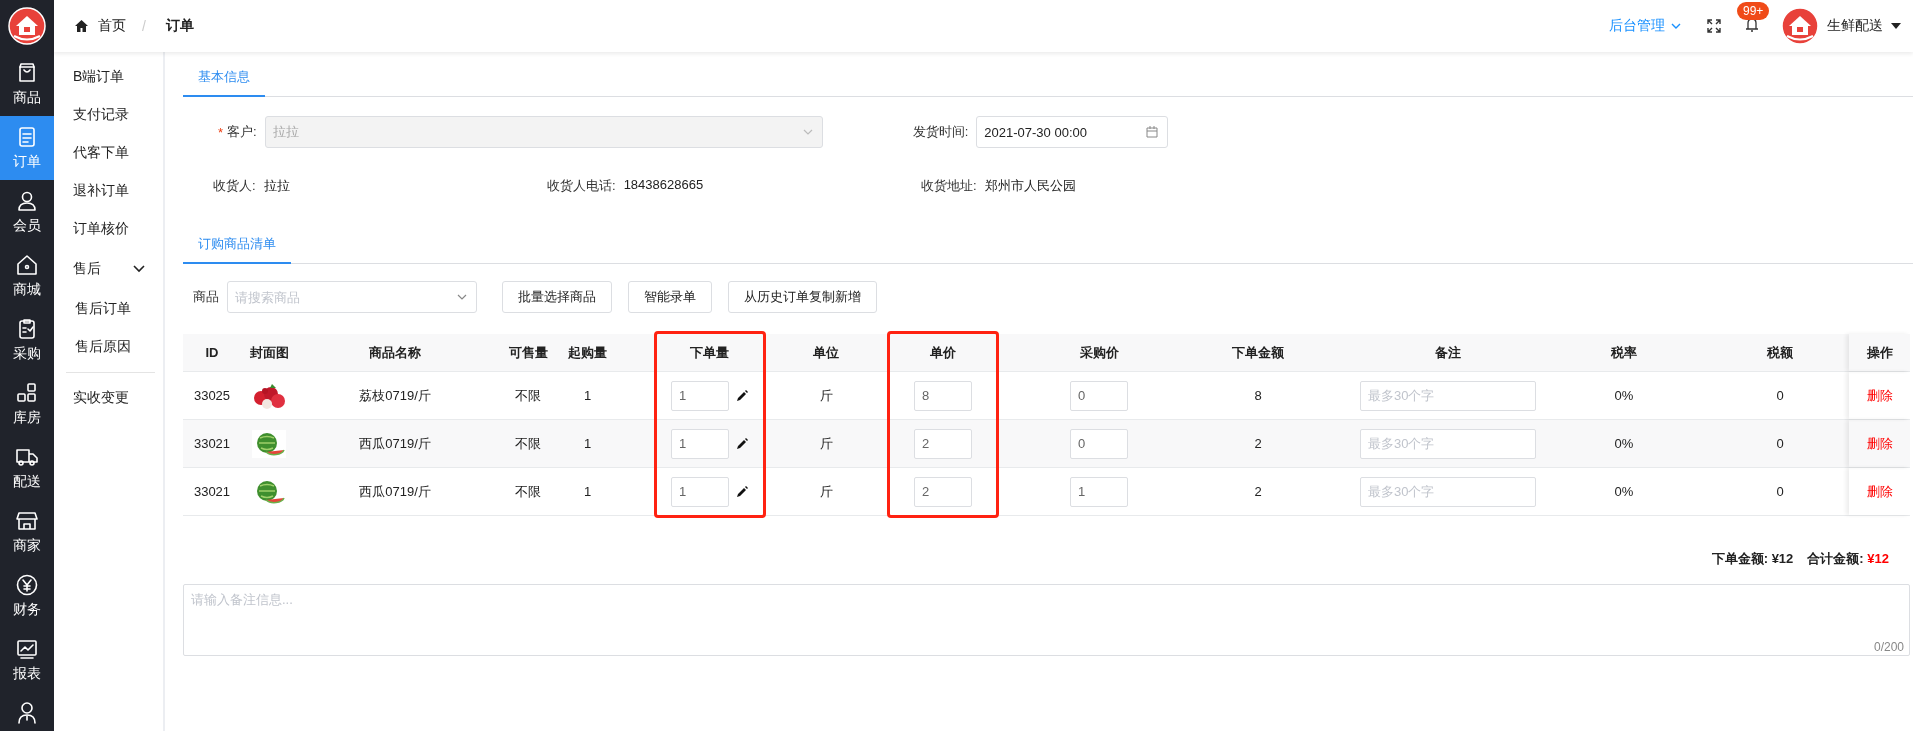 Image resolution: width=1913 pixels, height=731 pixels. I want to click on product-select: 请搜索商品, so click(352, 297).